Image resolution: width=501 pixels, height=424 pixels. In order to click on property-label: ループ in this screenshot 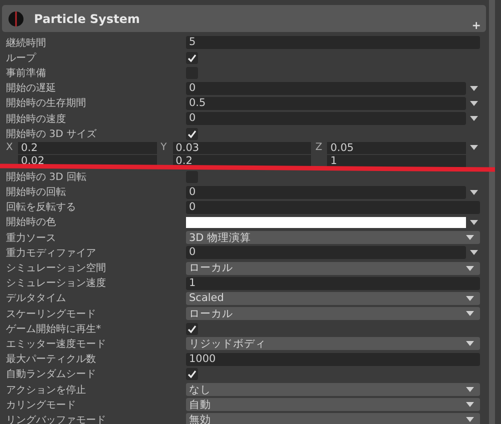, I will do `click(21, 58)`.